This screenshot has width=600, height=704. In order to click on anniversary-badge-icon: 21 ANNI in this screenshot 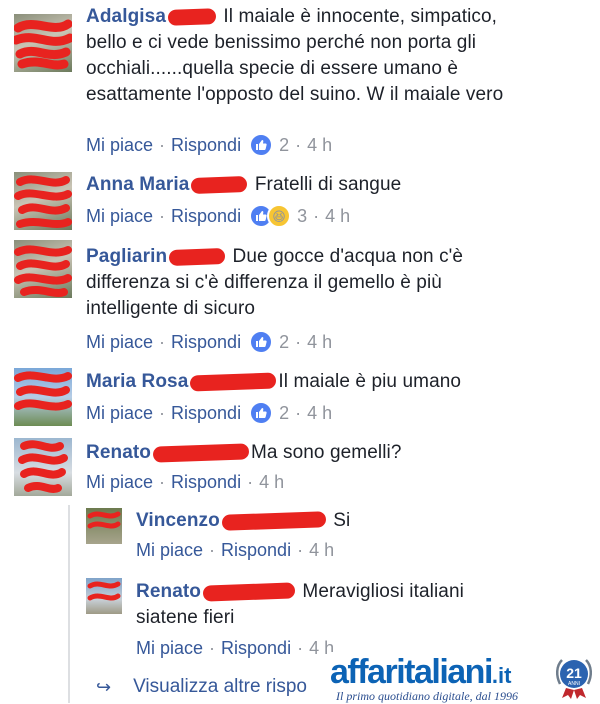, I will do `click(574, 679)`.